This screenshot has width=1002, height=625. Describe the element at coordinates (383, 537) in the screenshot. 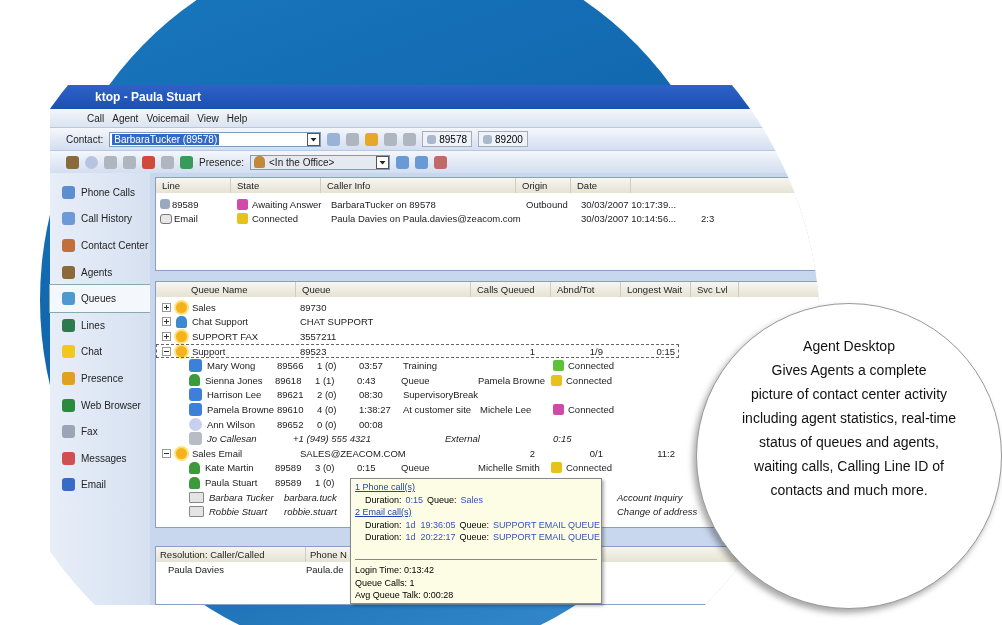

I see `duration-label: Duration:` at that location.